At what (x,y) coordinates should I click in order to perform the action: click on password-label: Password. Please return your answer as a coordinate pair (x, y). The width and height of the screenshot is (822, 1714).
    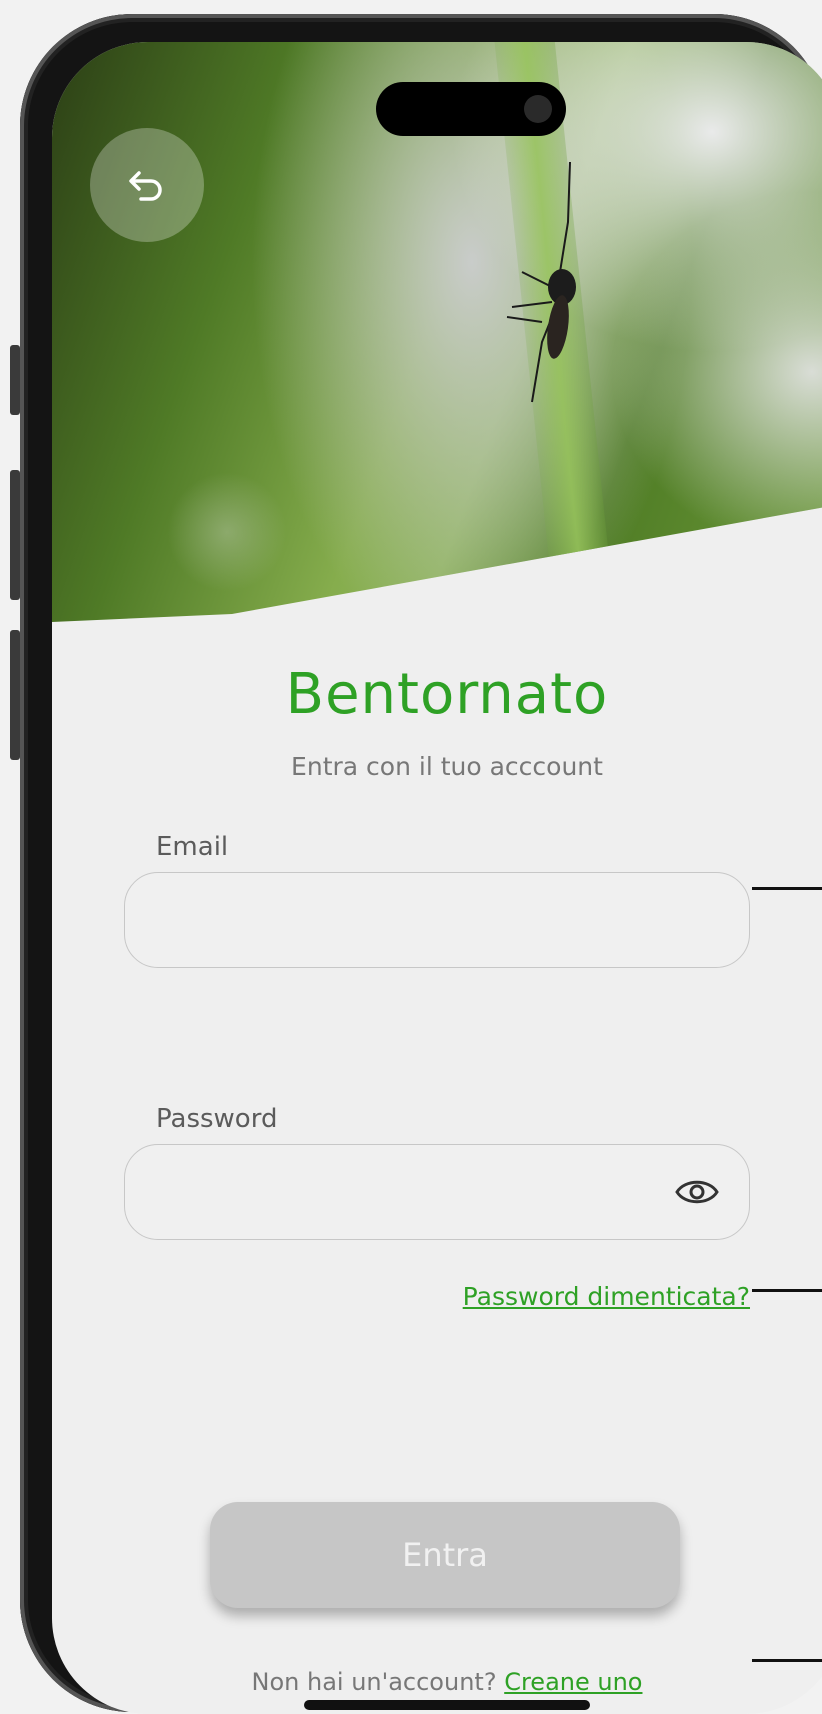
    Looking at the image, I should click on (217, 1119).